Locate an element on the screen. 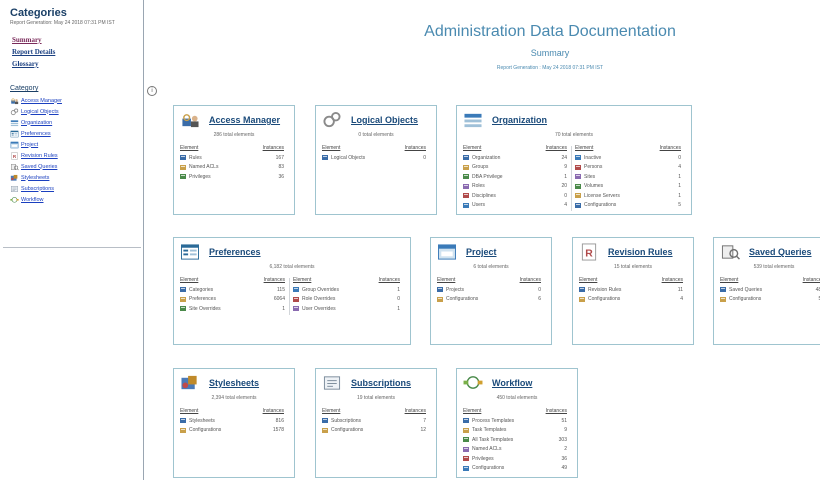 This screenshot has height=480, width=820. table-row: Projects 0 is located at coordinates (489, 290).